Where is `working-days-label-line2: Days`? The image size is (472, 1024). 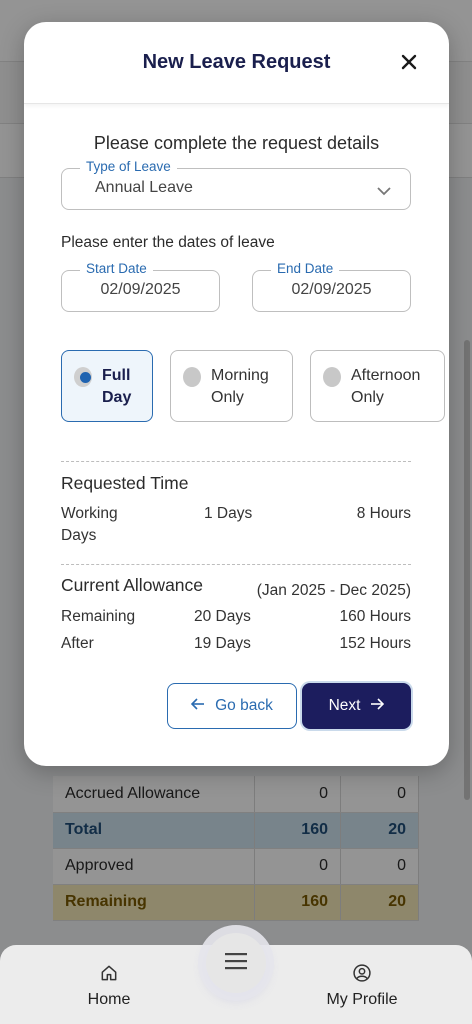
working-days-label-line2: Days is located at coordinates (79, 535).